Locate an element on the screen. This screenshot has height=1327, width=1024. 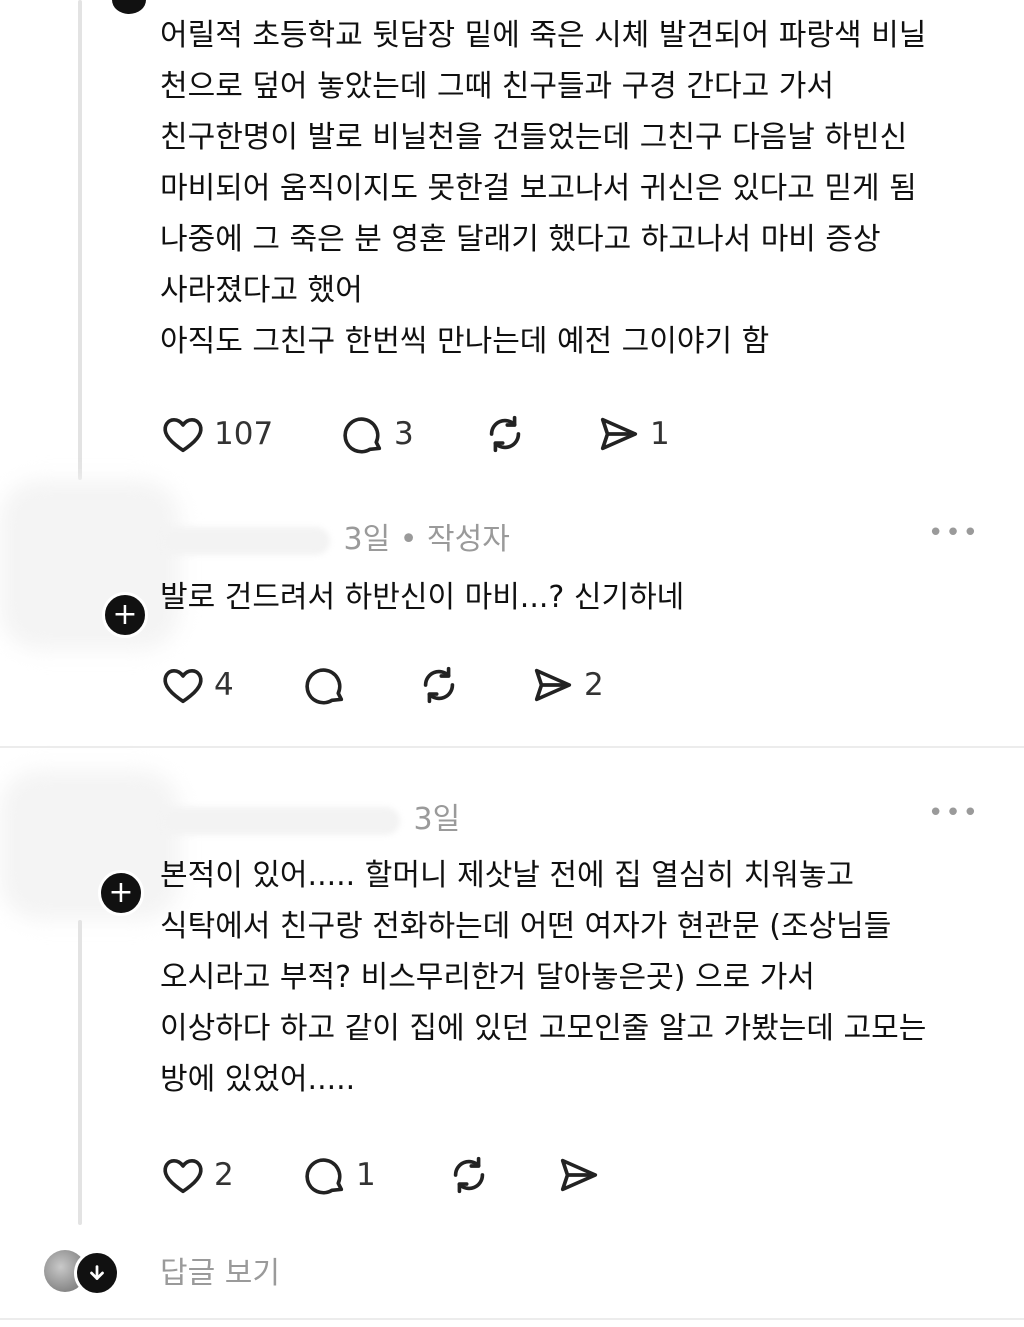
share-button is located at coordinates (579, 1175).